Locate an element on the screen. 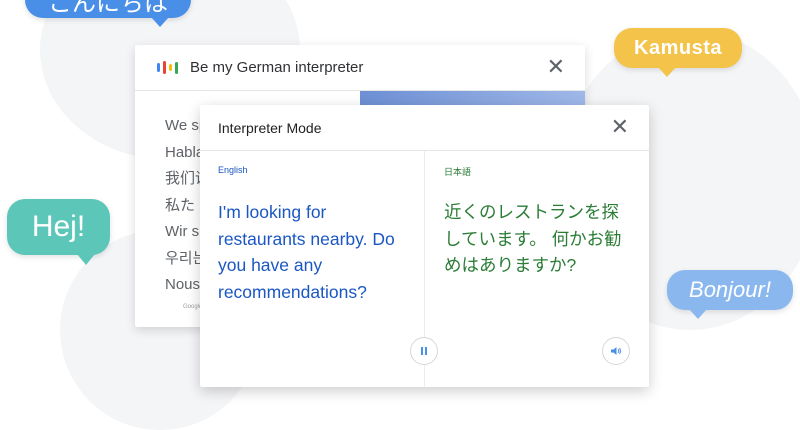 The height and width of the screenshot is (430, 800). card-header: Be my German interpreter is located at coordinates (360, 68).